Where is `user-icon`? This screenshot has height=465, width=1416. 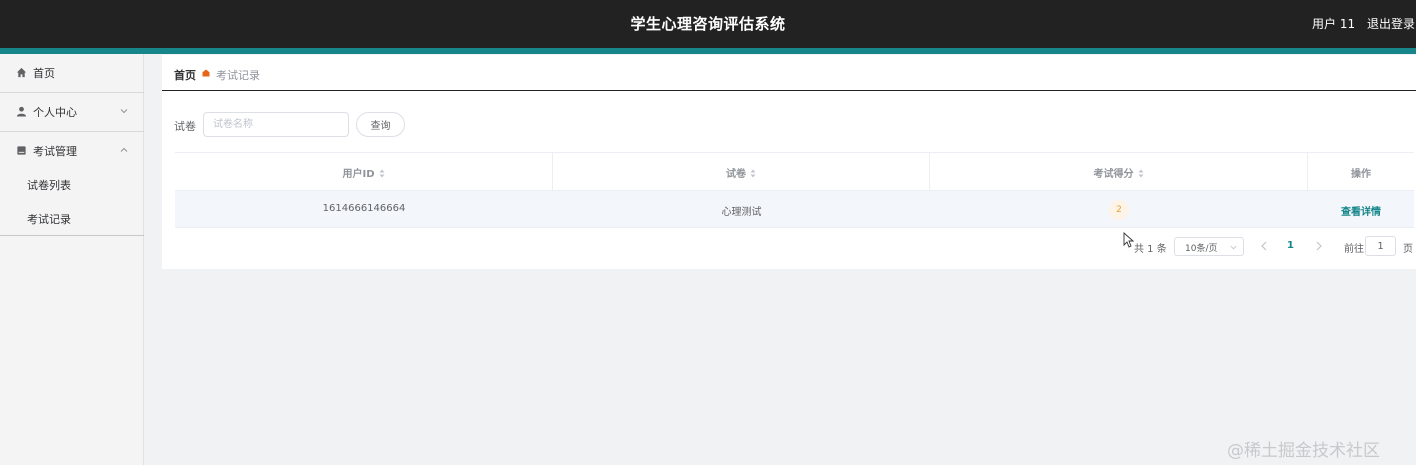
user-icon is located at coordinates (21, 111).